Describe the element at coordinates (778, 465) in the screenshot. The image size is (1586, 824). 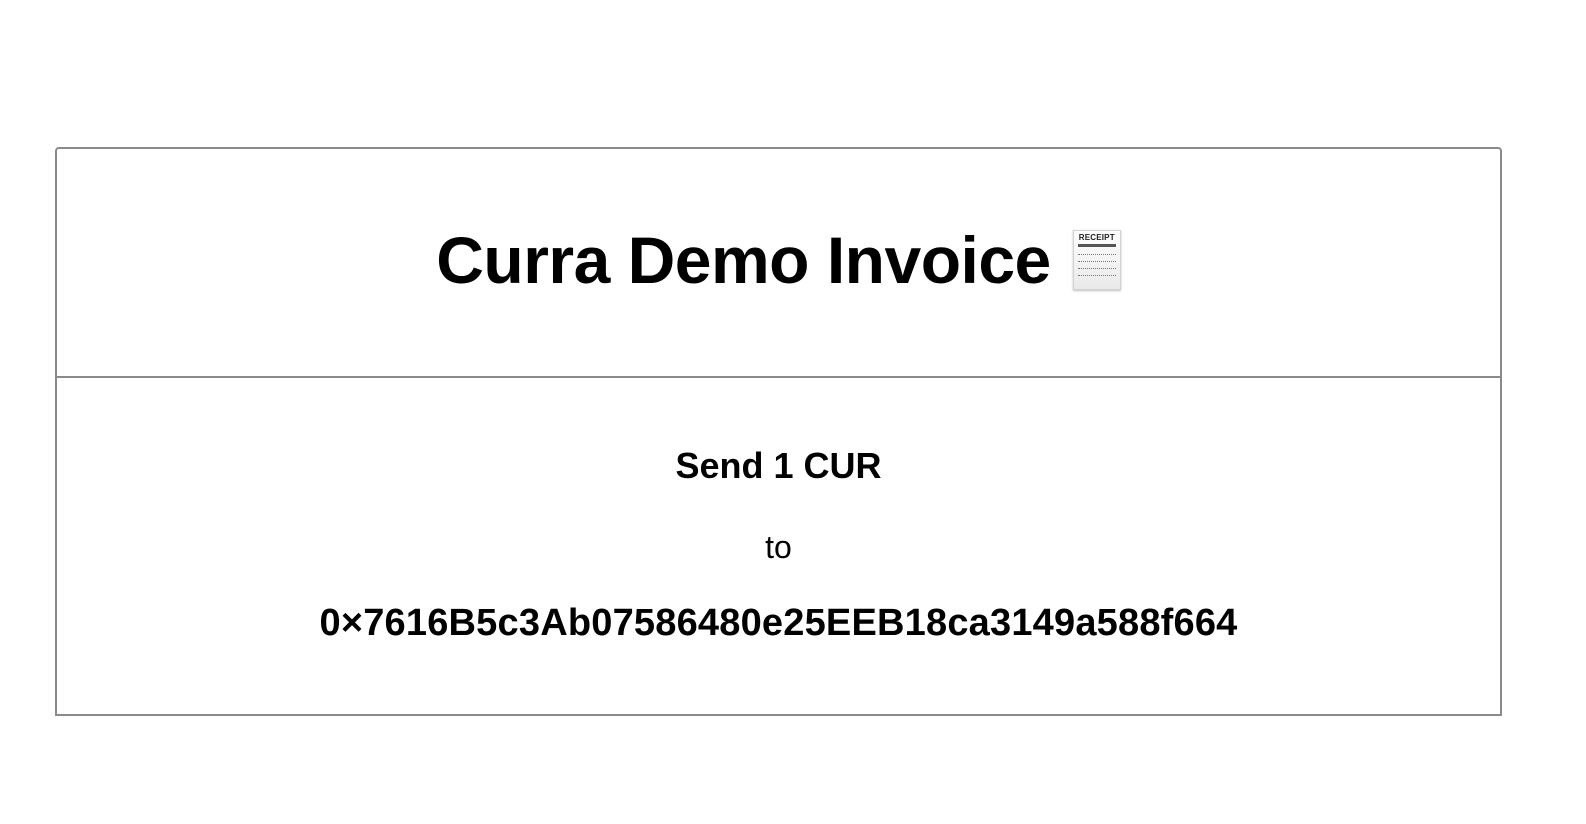
I see `send-amount: Send 1 CUR` at that location.